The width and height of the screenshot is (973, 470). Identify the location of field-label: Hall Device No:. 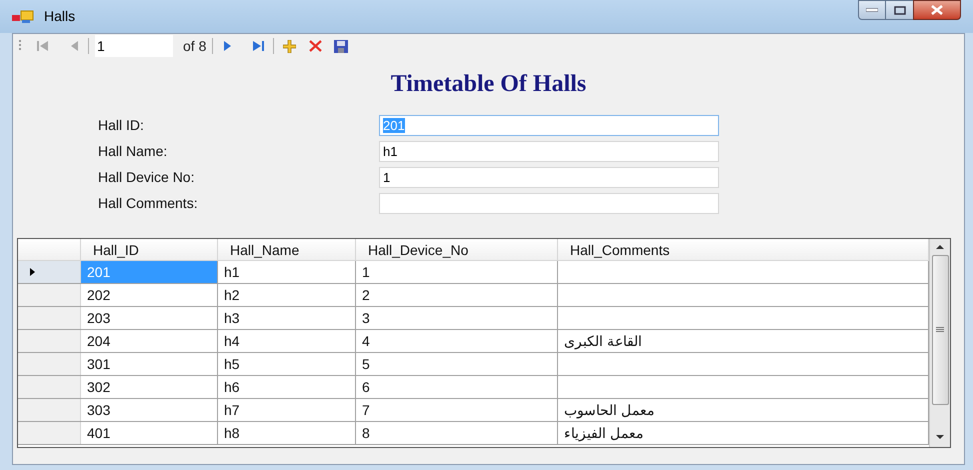
(147, 177).